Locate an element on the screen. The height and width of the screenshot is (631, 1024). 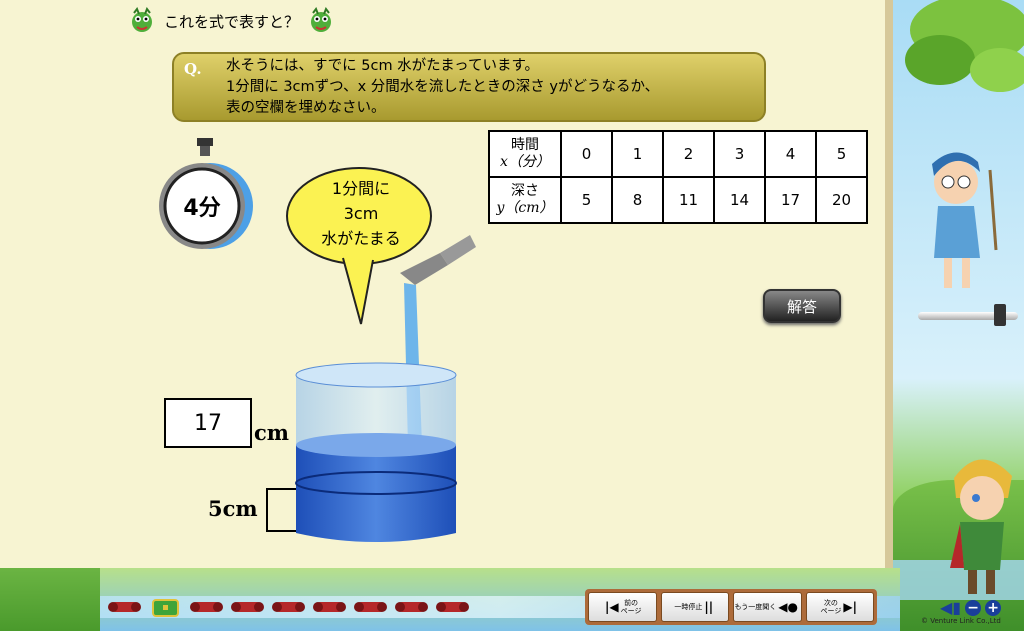
bubble-line-2: 3cm is located at coordinates (361, 213).